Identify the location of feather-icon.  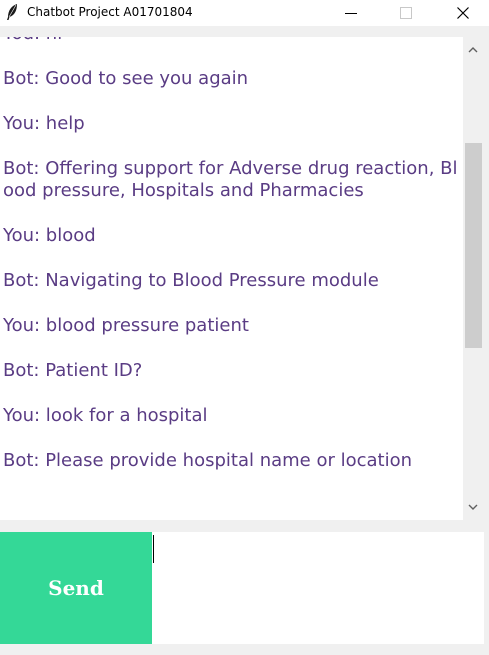
(12, 12).